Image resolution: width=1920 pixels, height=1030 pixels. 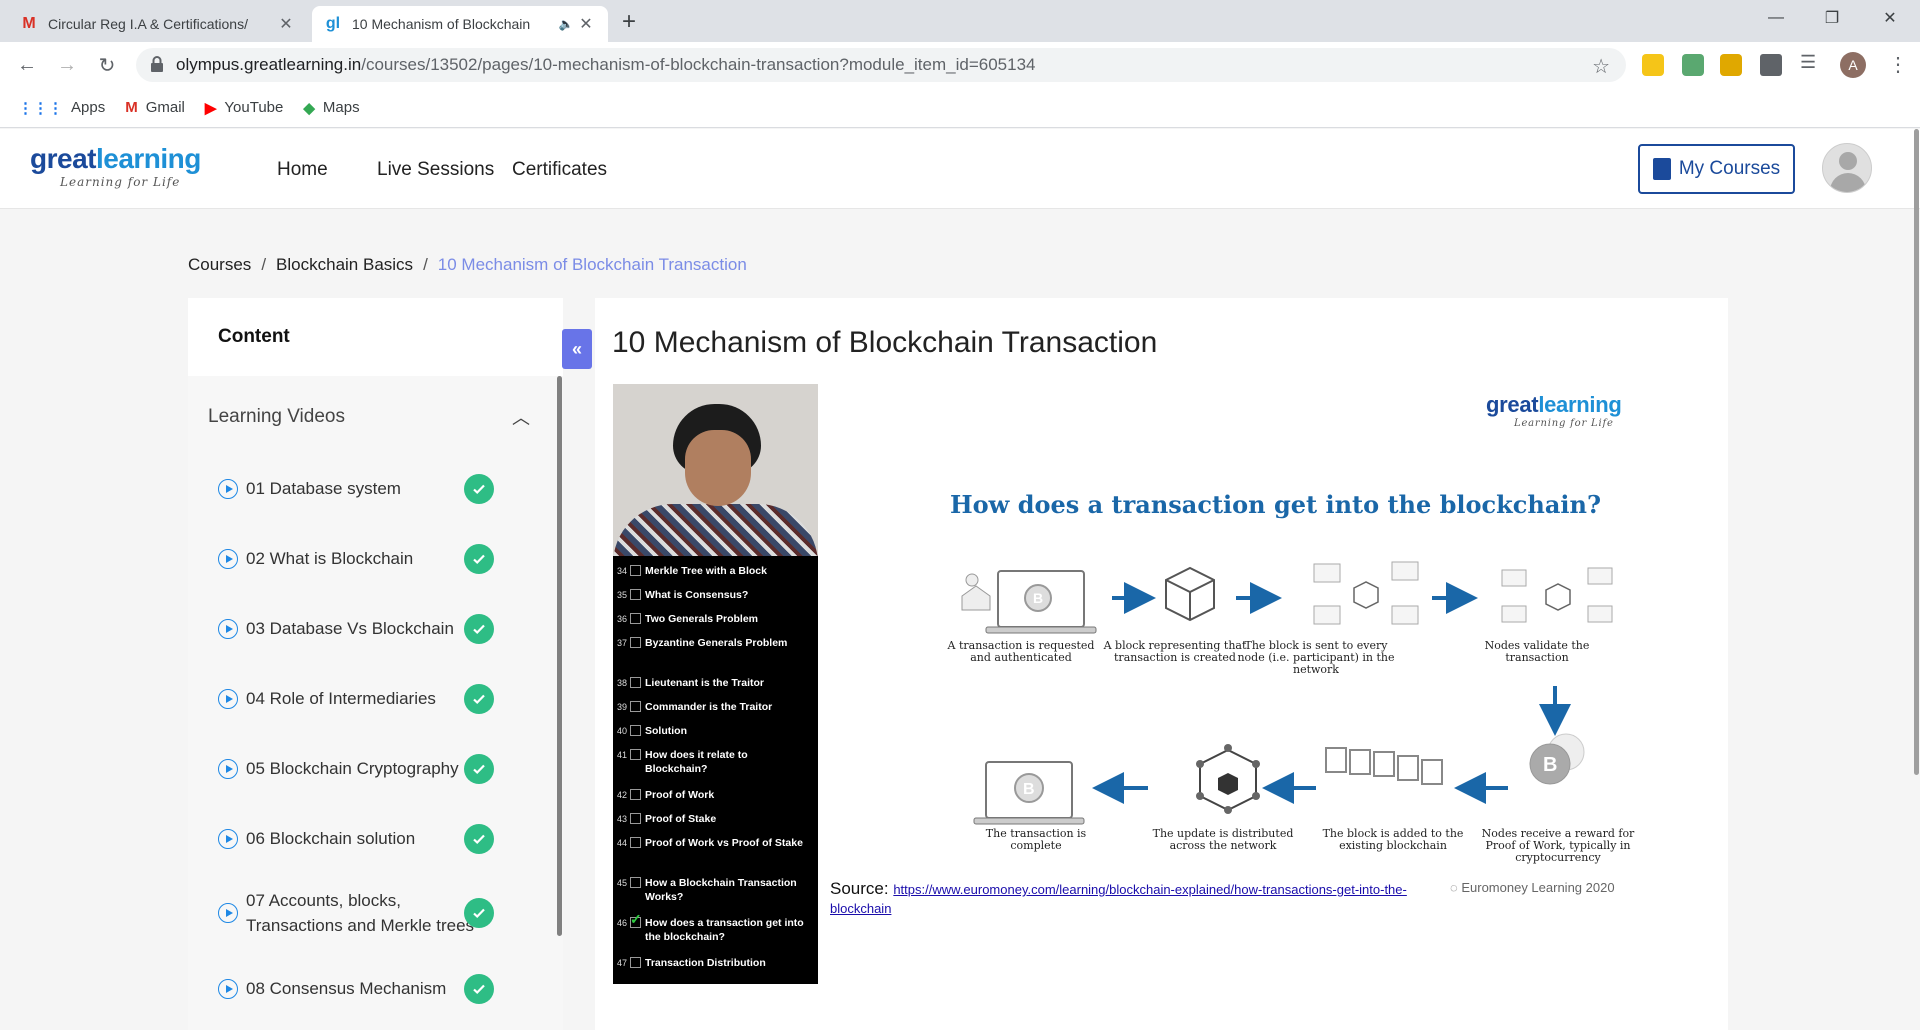 I want to click on my-courses-button: My Courses, so click(x=1716, y=169).